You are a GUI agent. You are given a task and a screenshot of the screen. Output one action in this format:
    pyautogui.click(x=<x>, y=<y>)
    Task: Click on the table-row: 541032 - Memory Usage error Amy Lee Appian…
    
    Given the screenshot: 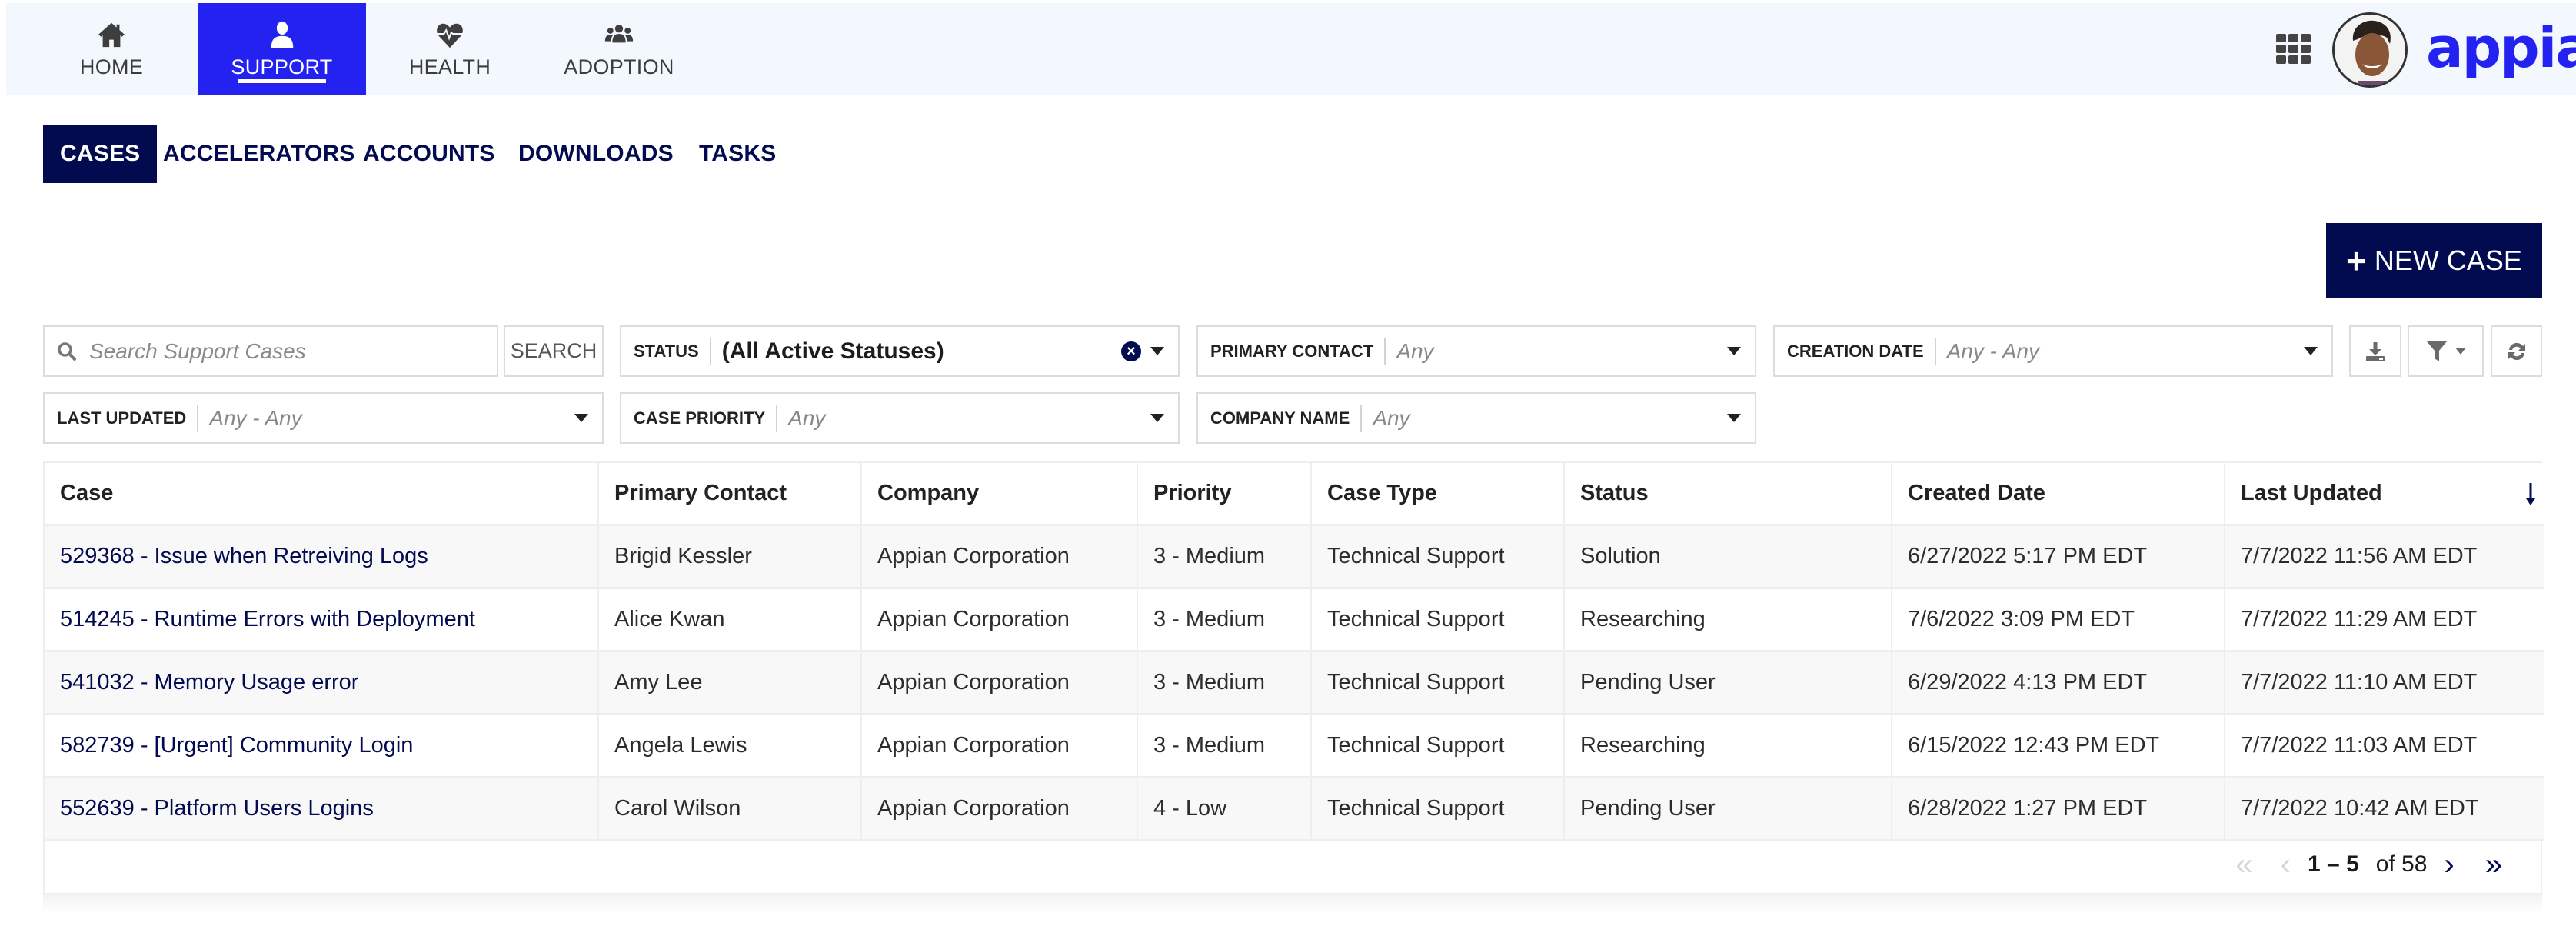 What is the action you would take?
    pyautogui.click(x=1294, y=683)
    